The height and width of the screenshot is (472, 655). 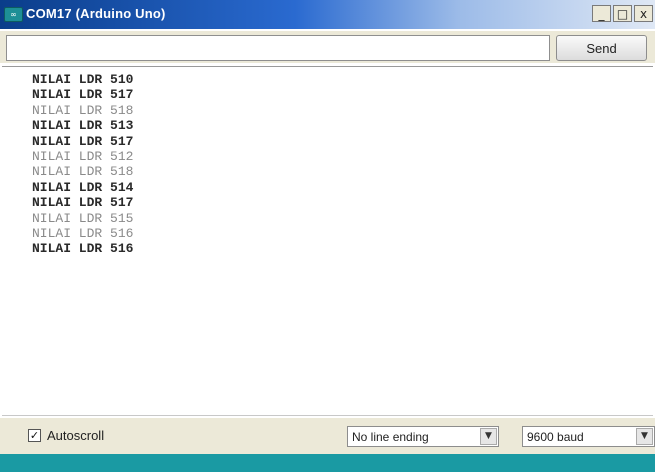 I want to click on window-title-bar: ∞ COM17 (Arduino Uno) _ □ x, so click(x=327, y=14).